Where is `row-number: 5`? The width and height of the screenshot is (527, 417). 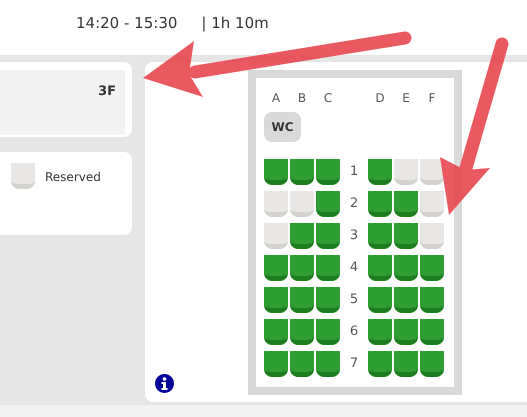
row-number: 5 is located at coordinates (354, 300).